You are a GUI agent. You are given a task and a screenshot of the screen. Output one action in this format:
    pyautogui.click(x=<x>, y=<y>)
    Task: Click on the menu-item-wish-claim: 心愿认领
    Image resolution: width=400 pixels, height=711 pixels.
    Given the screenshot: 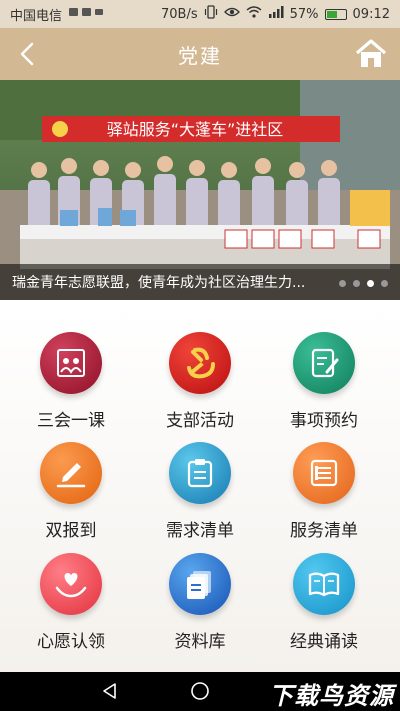 What is the action you would take?
    pyautogui.click(x=71, y=608)
    